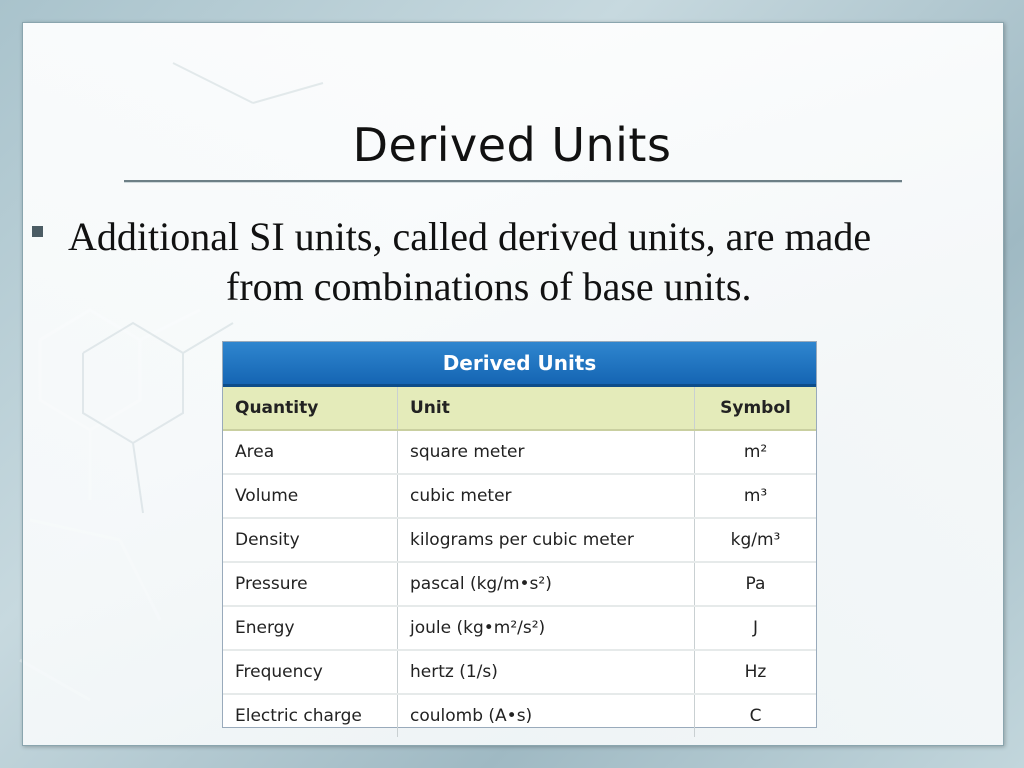 The height and width of the screenshot is (768, 1024). Describe the element at coordinates (519, 364) in the screenshot. I see `table-title: Derived Units` at that location.